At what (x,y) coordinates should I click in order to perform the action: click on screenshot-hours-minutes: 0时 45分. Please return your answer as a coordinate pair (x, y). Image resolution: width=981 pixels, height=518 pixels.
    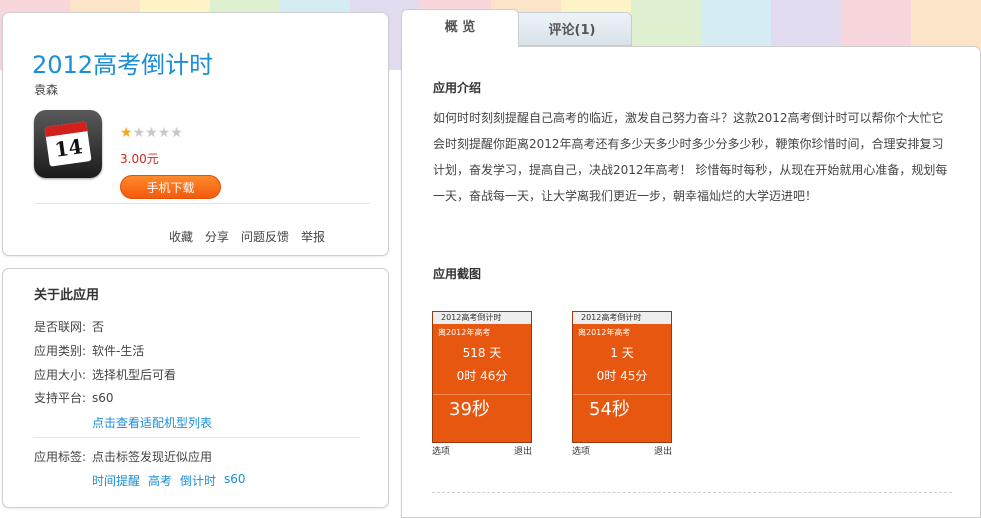
    Looking at the image, I should click on (622, 376).